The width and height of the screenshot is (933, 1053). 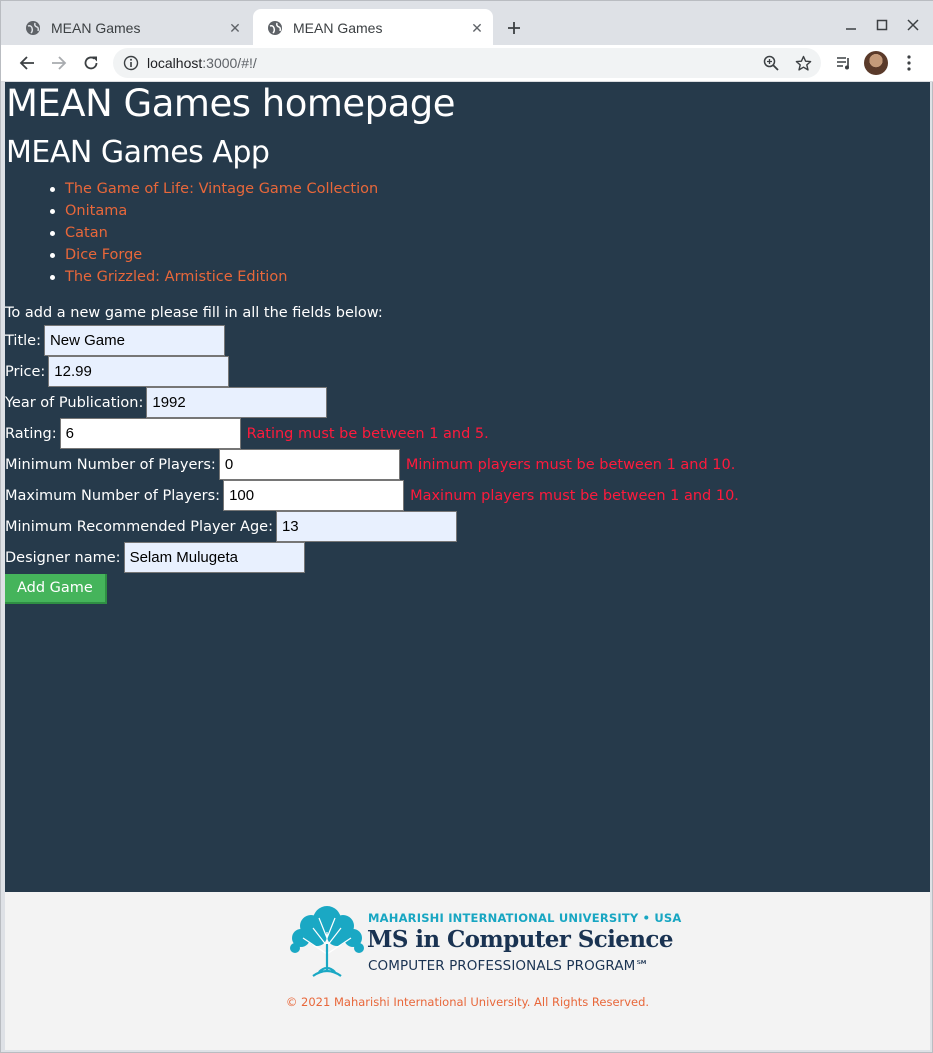 I want to click on min-players-input, so click(x=309, y=464).